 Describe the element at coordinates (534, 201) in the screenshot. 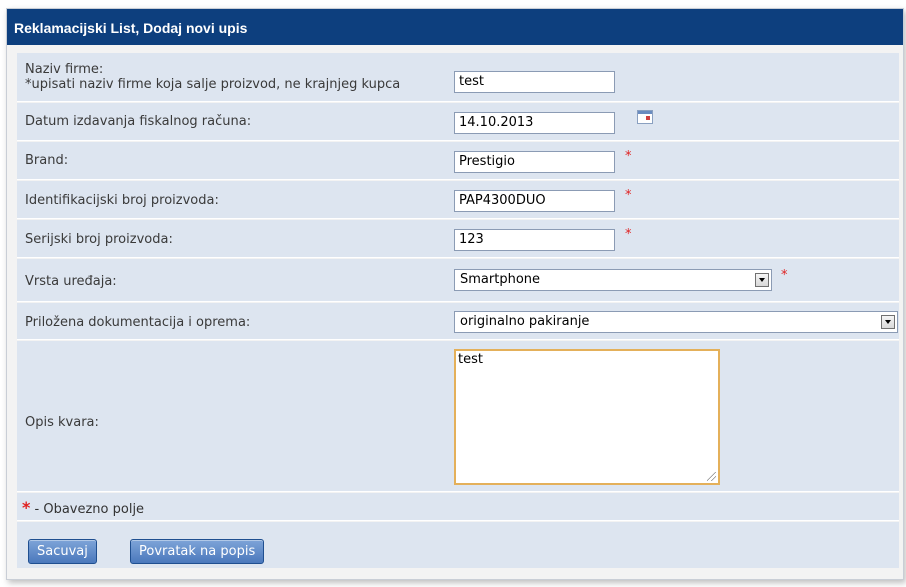

I see `id-broj-input: PAP4300DUO` at that location.